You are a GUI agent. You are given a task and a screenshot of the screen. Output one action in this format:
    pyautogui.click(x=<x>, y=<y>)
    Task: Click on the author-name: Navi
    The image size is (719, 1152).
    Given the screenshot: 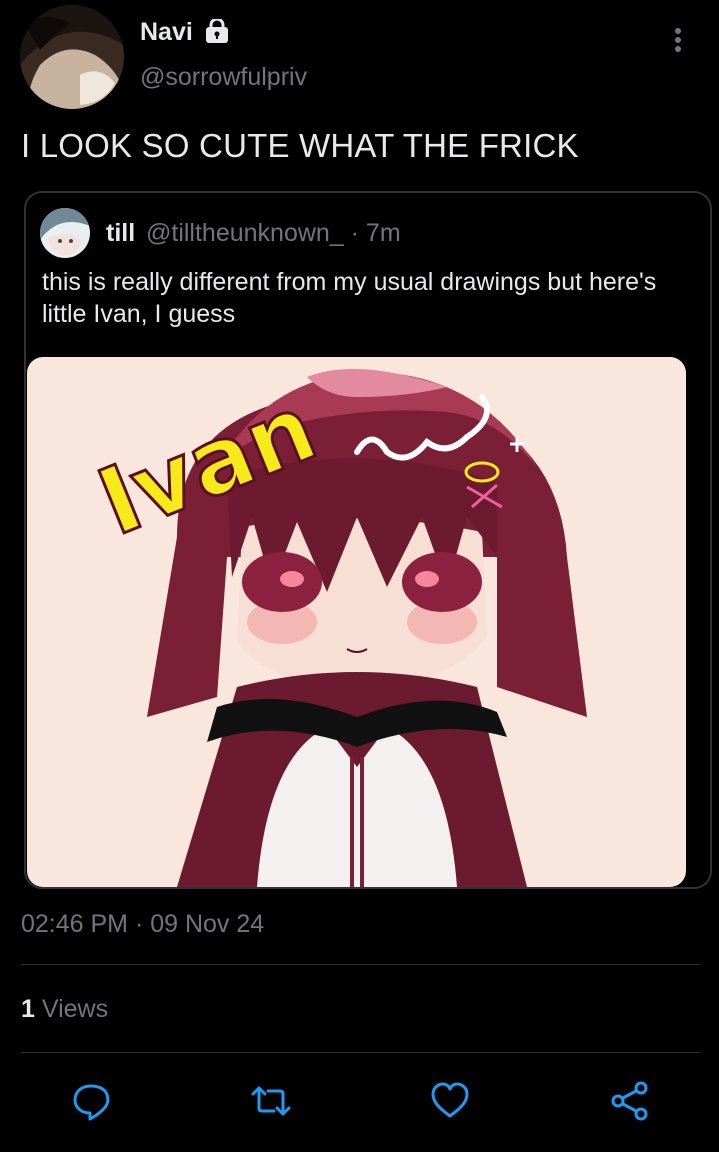 What is the action you would take?
    pyautogui.click(x=166, y=32)
    